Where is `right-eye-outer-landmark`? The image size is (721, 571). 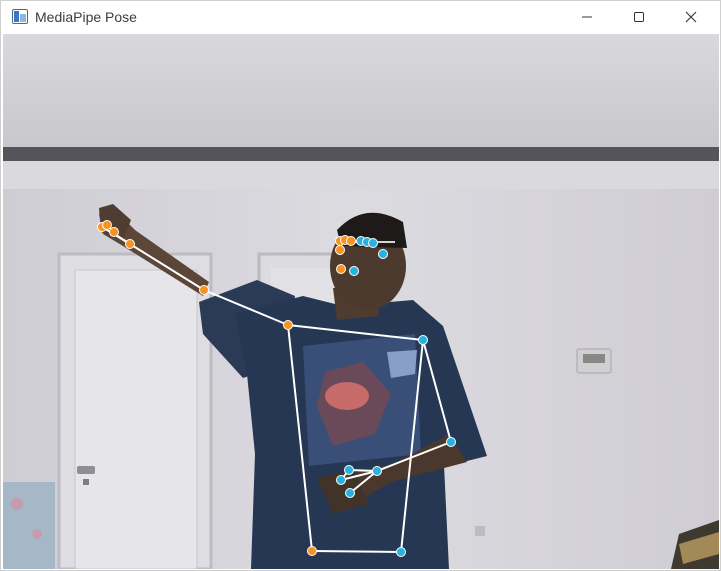 right-eye-outer-landmark is located at coordinates (373, 243).